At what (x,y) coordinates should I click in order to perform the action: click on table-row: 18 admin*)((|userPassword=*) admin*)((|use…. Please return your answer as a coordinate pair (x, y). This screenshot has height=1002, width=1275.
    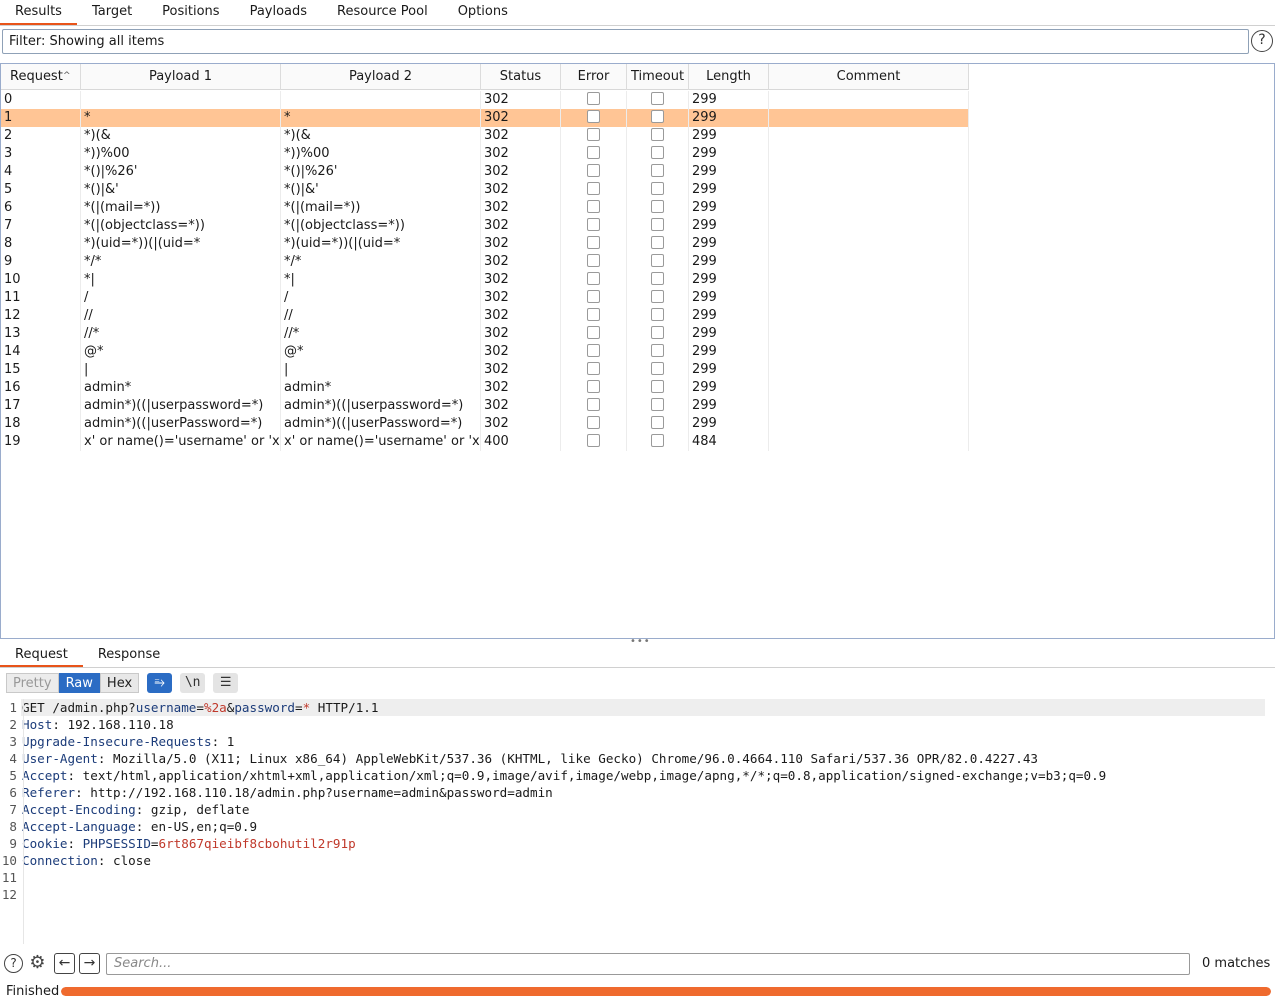
    Looking at the image, I should click on (485, 424).